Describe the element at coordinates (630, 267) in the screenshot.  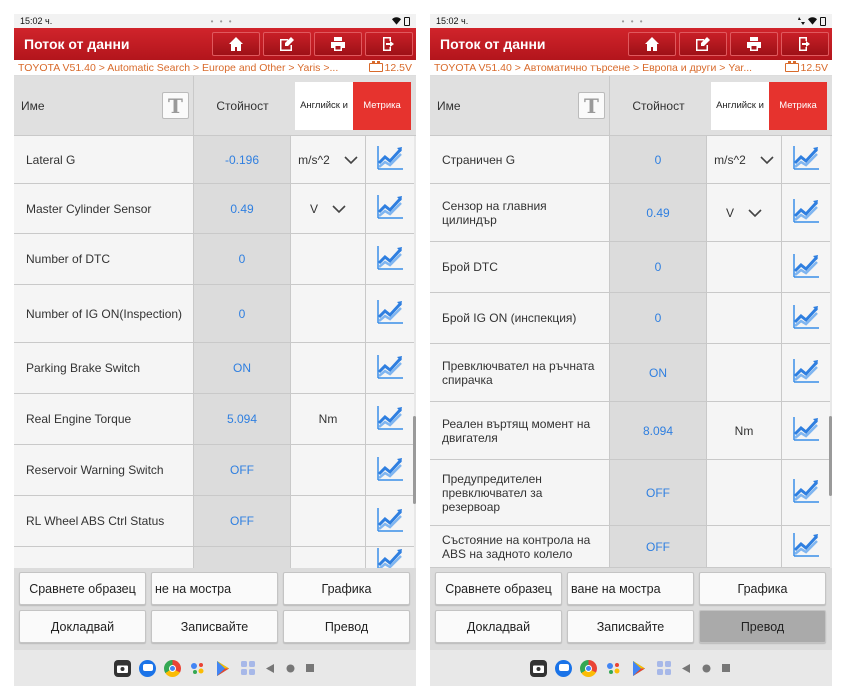
I see `table-row: Брой DTC 0` at that location.